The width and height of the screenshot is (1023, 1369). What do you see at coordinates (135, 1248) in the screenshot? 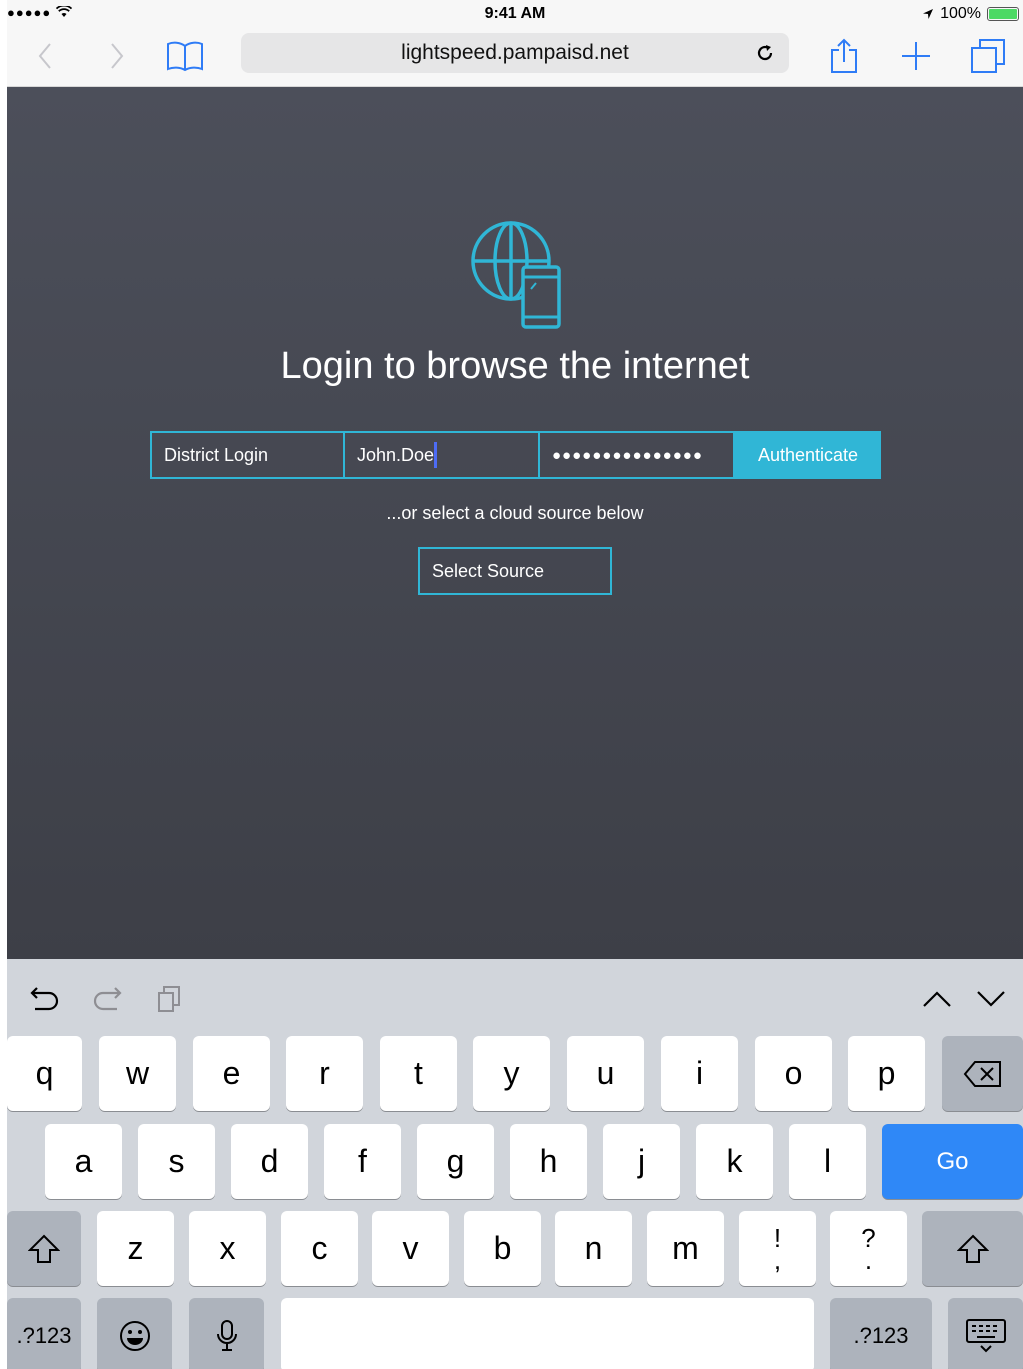
I see `key-z: z` at bounding box center [135, 1248].